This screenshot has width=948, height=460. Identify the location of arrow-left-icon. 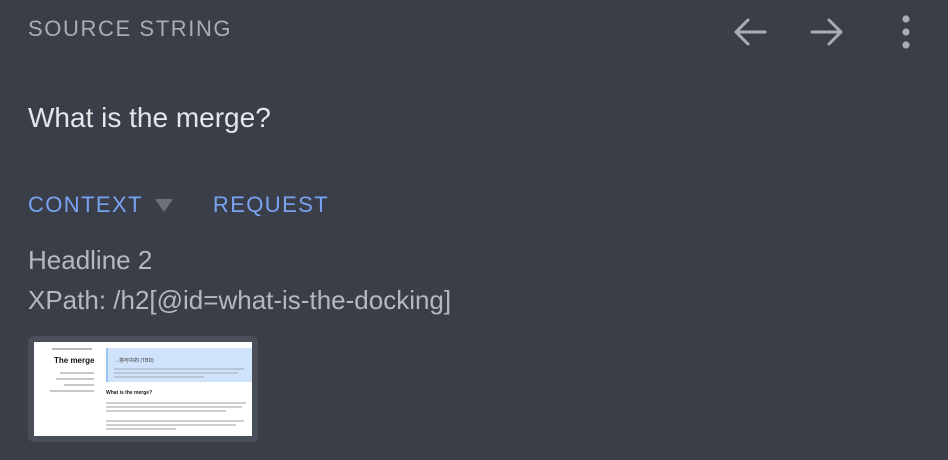
(750, 32).